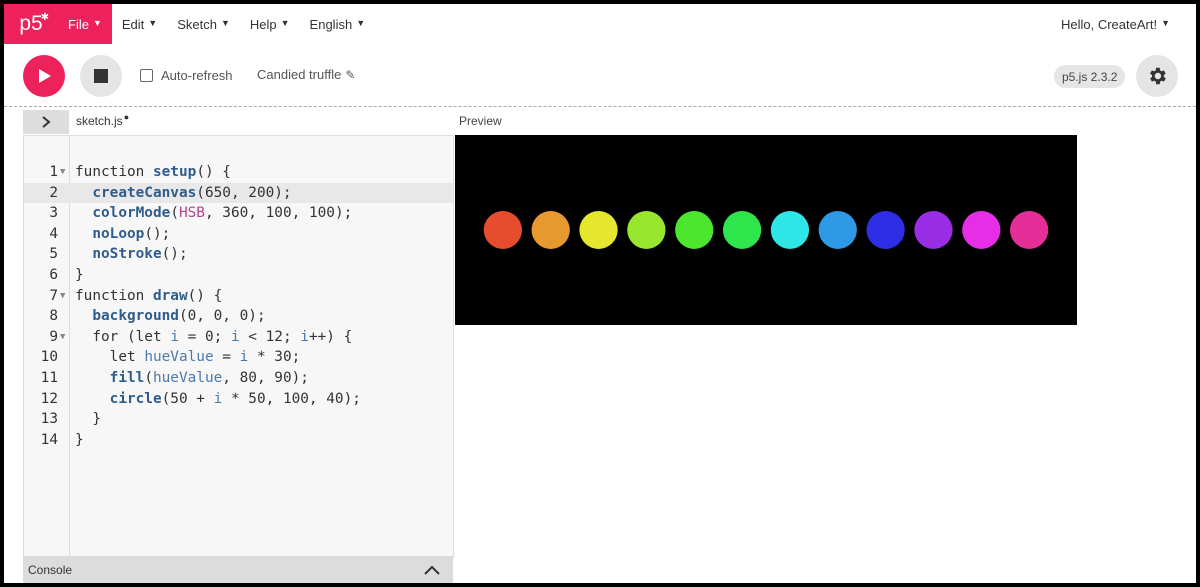  I want to click on code-line: 8 background(0, 0, 0);, so click(238, 316).